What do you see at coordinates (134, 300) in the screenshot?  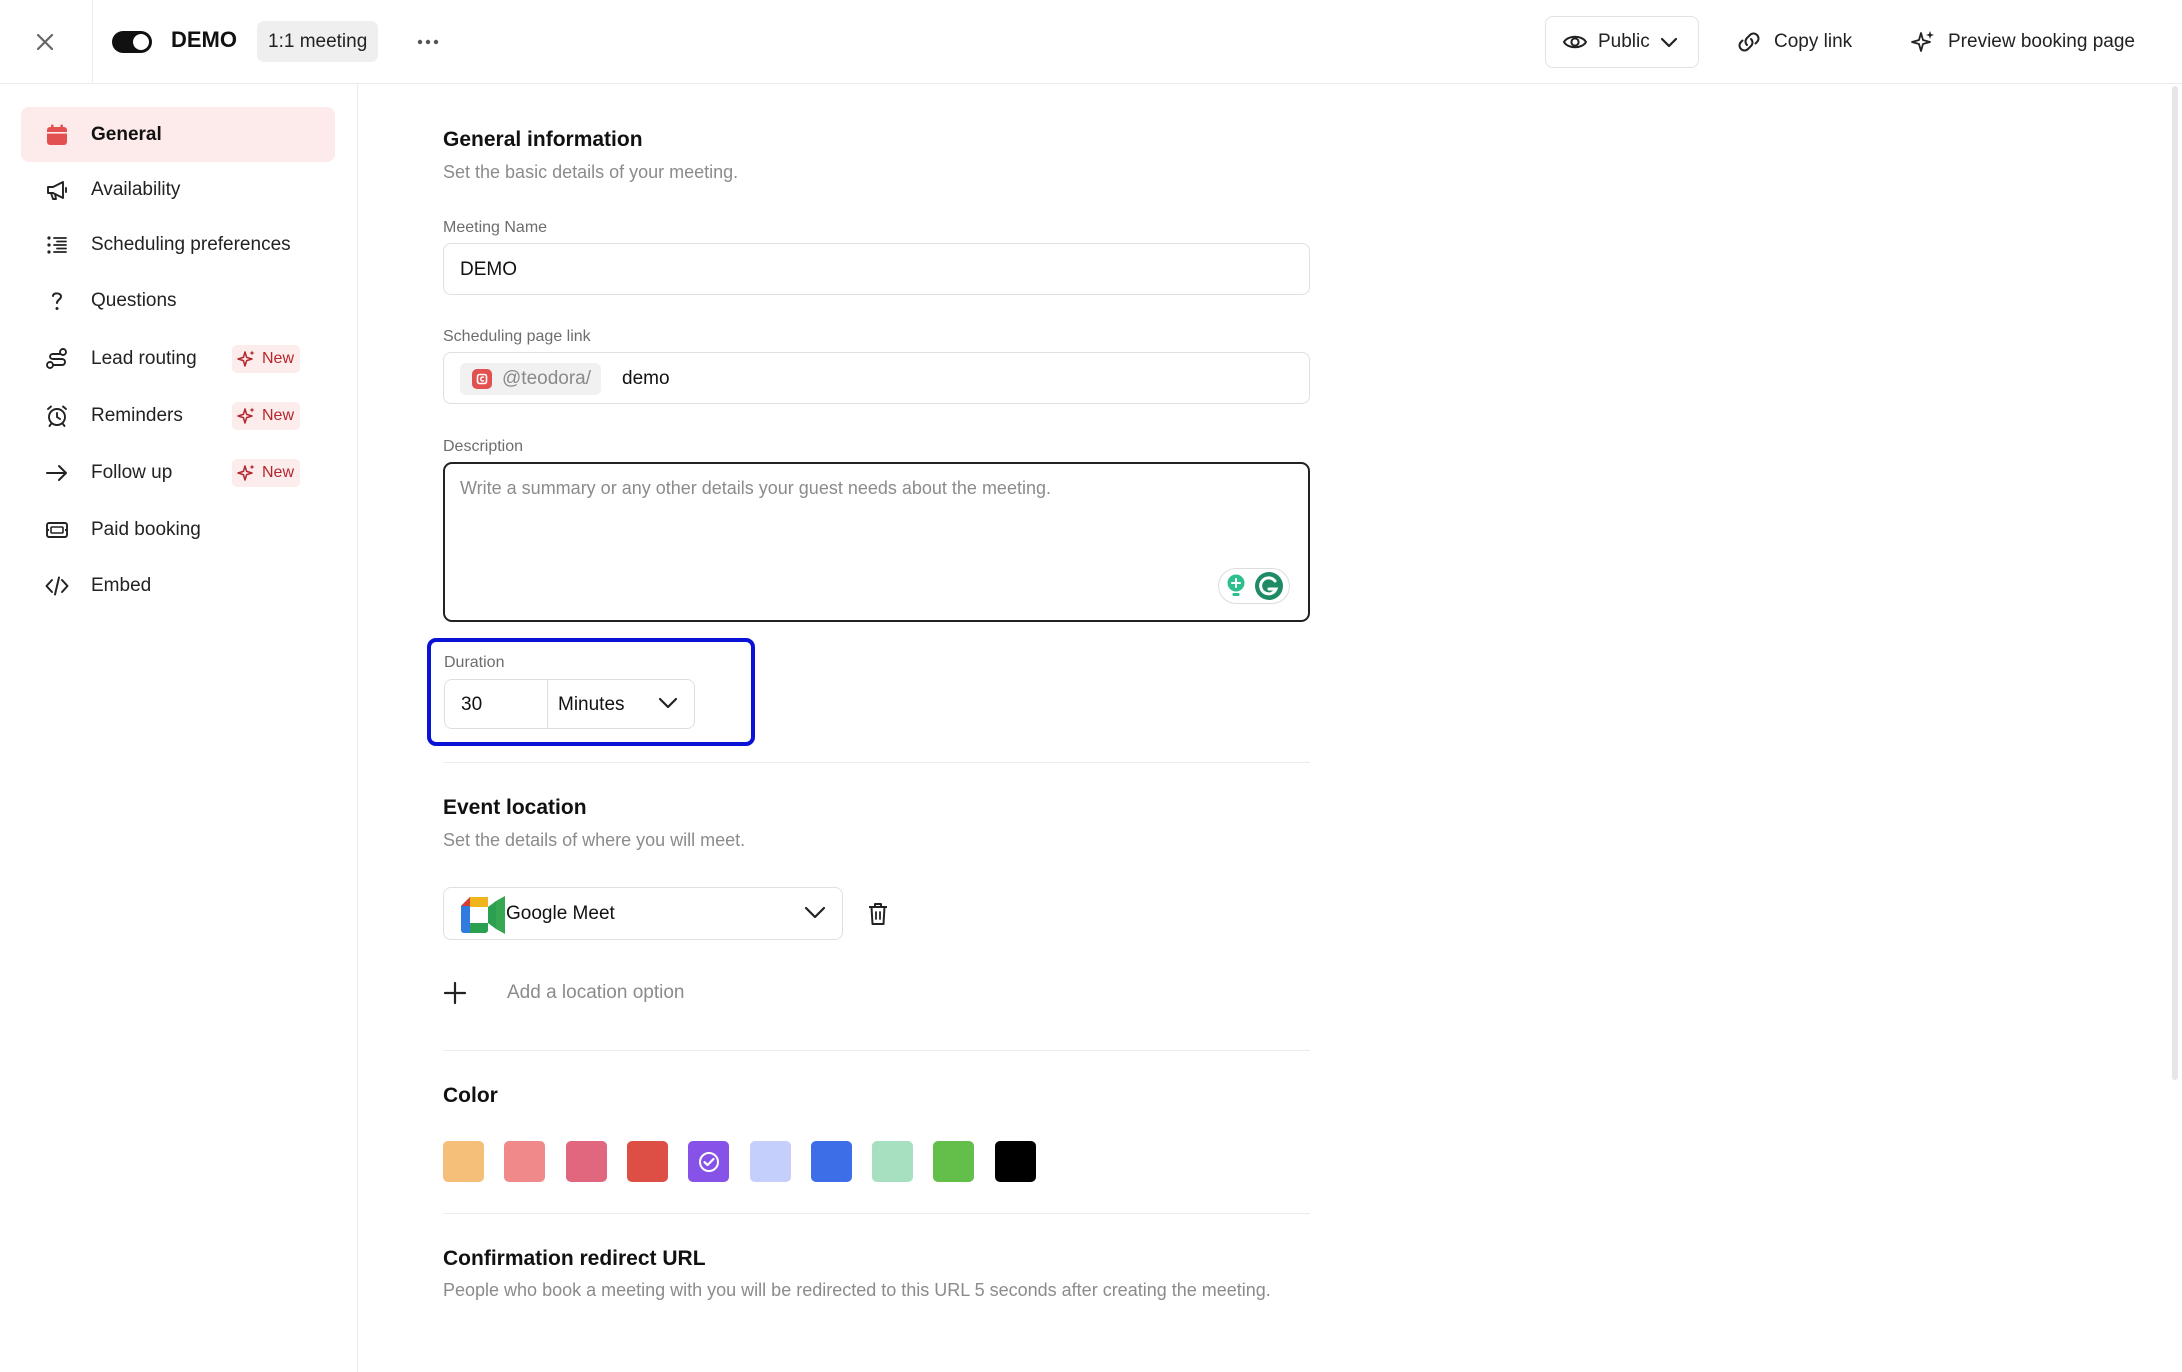 I see `sidebar-item-label: Questions` at bounding box center [134, 300].